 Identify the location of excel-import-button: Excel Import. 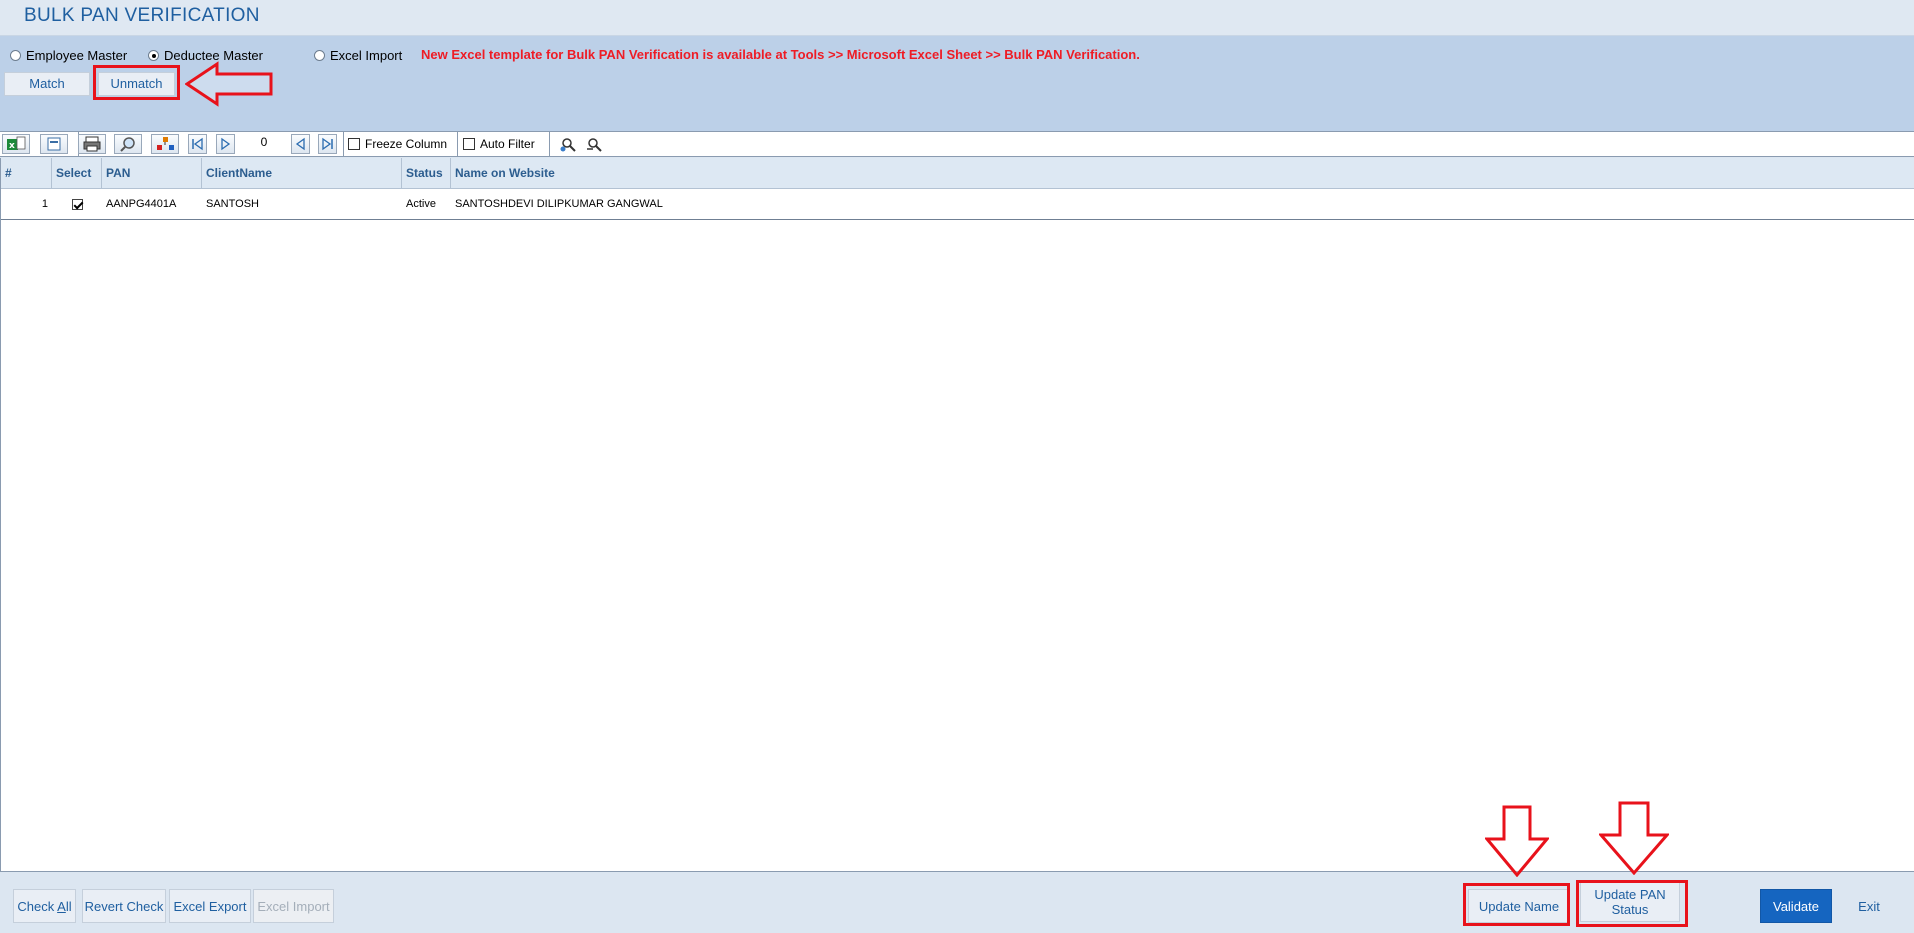
(293, 906).